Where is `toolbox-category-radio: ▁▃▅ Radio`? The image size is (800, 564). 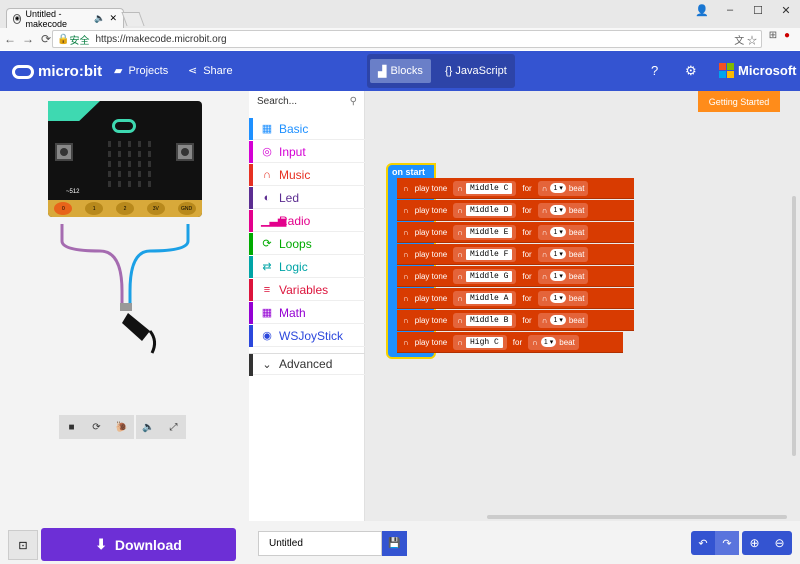 toolbox-category-radio: ▁▃▅ Radio is located at coordinates (307, 221).